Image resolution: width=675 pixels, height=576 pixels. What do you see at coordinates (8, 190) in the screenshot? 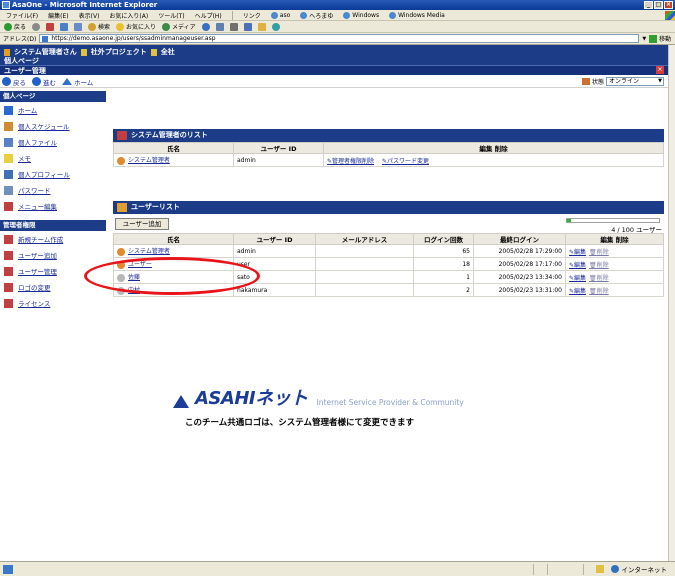
I see `password-icon` at bounding box center [8, 190].